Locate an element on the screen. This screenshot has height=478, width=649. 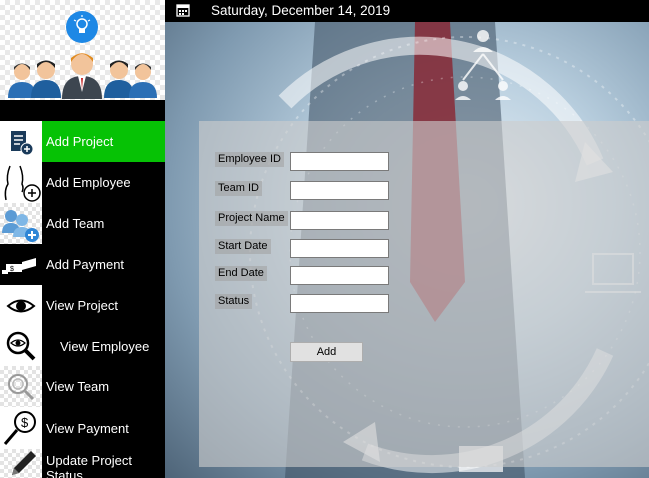
magnifier-icon is located at coordinates (21, 386).